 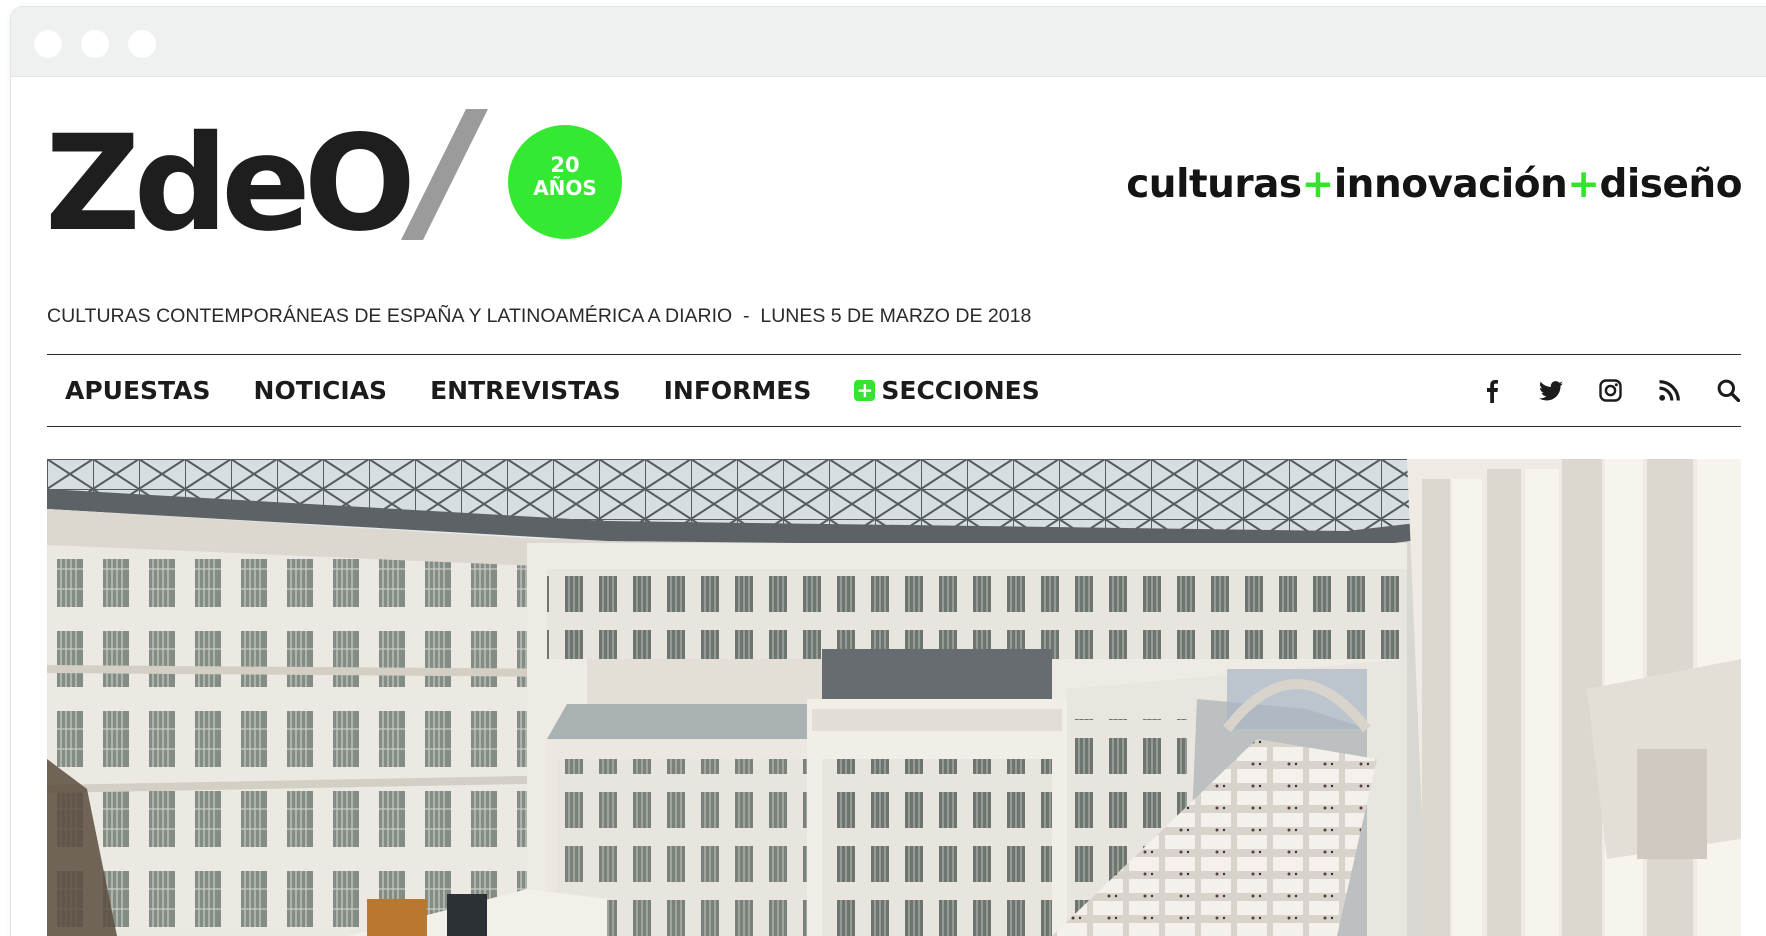 What do you see at coordinates (95, 44) in the screenshot?
I see `window-minimize-button` at bounding box center [95, 44].